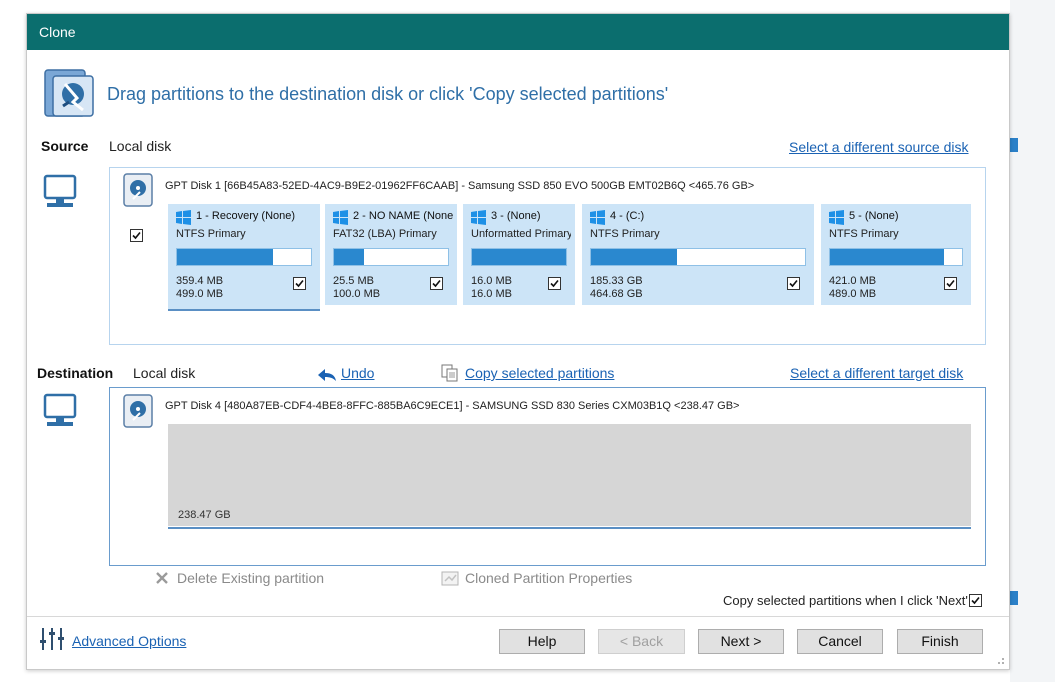 This screenshot has height=682, width=1055. I want to click on undo-icon, so click(327, 375).